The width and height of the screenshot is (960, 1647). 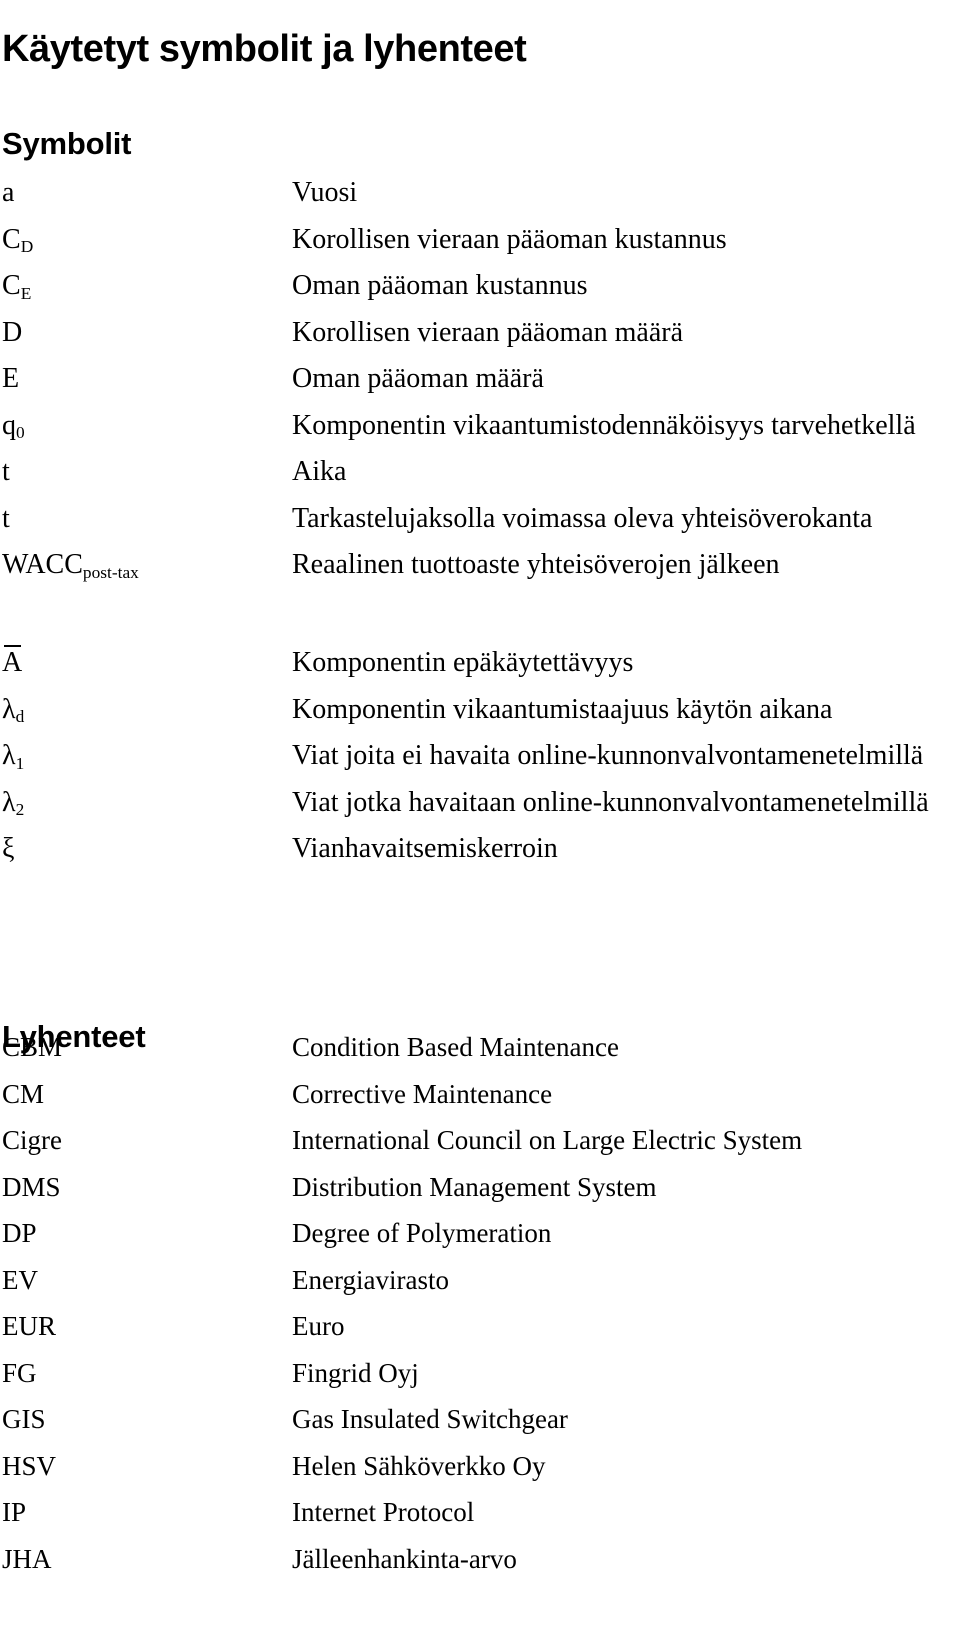 I want to click on abbreviation-term: FG, so click(x=19, y=1372).